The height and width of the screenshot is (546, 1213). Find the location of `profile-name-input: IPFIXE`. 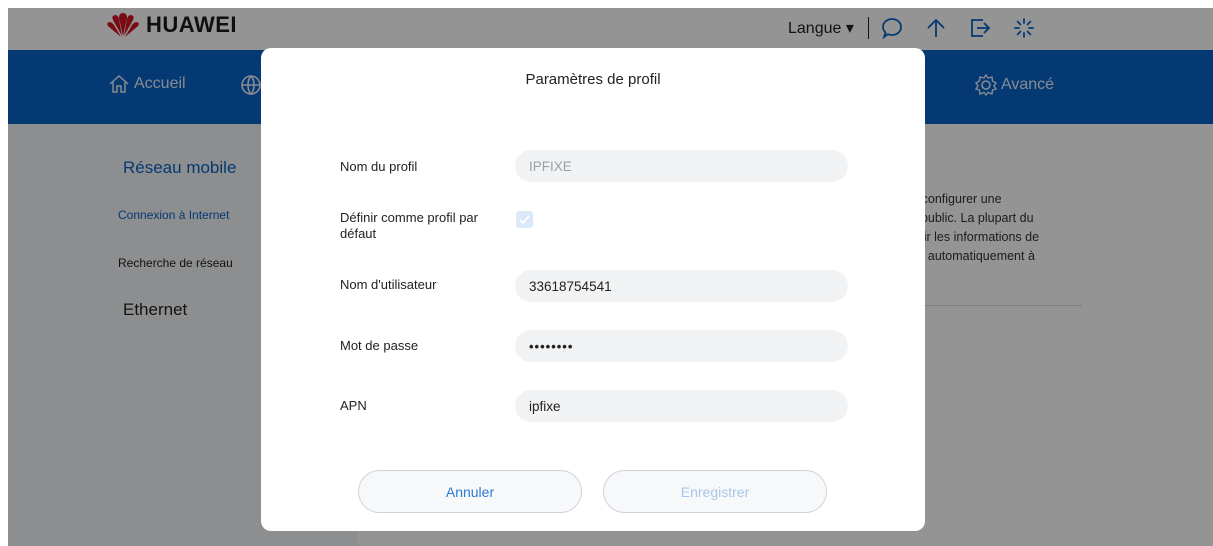

profile-name-input: IPFIXE is located at coordinates (681, 166).